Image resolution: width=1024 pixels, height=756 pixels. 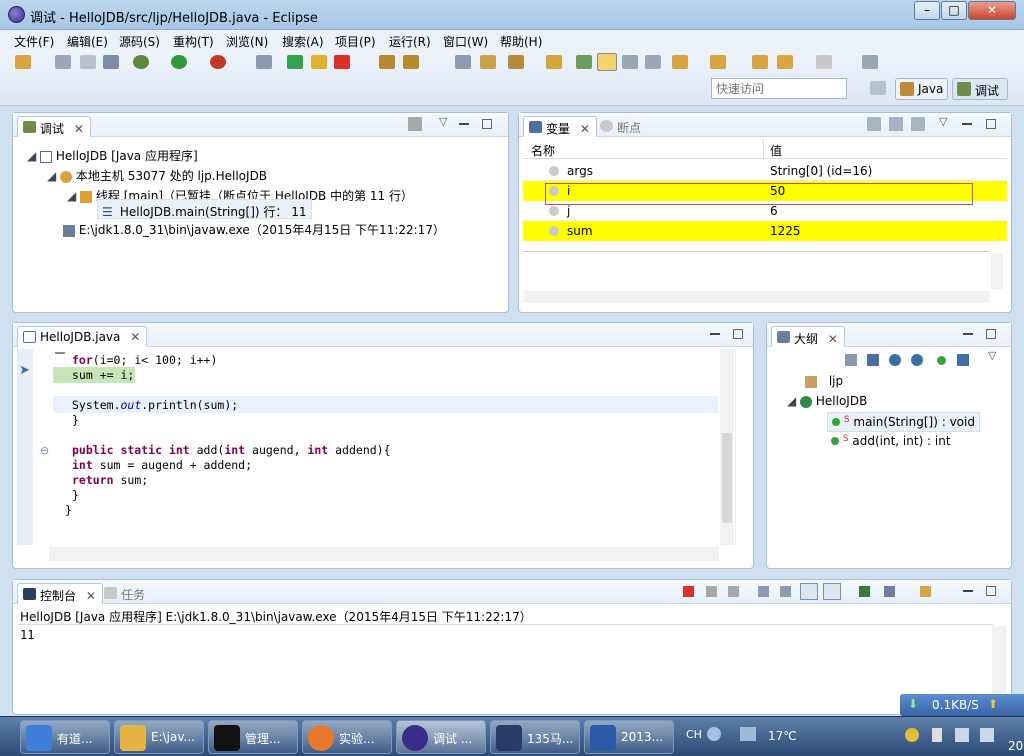 What do you see at coordinates (891, 441) in the screenshot?
I see `outline-item-method: S add(int, int) : int` at bounding box center [891, 441].